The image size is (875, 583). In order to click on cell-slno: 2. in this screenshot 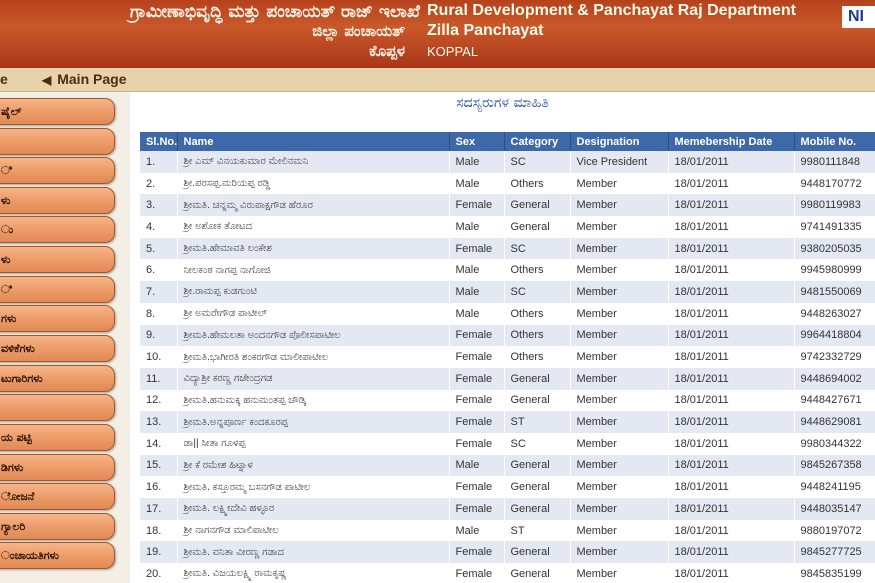, I will do `click(159, 183)`.